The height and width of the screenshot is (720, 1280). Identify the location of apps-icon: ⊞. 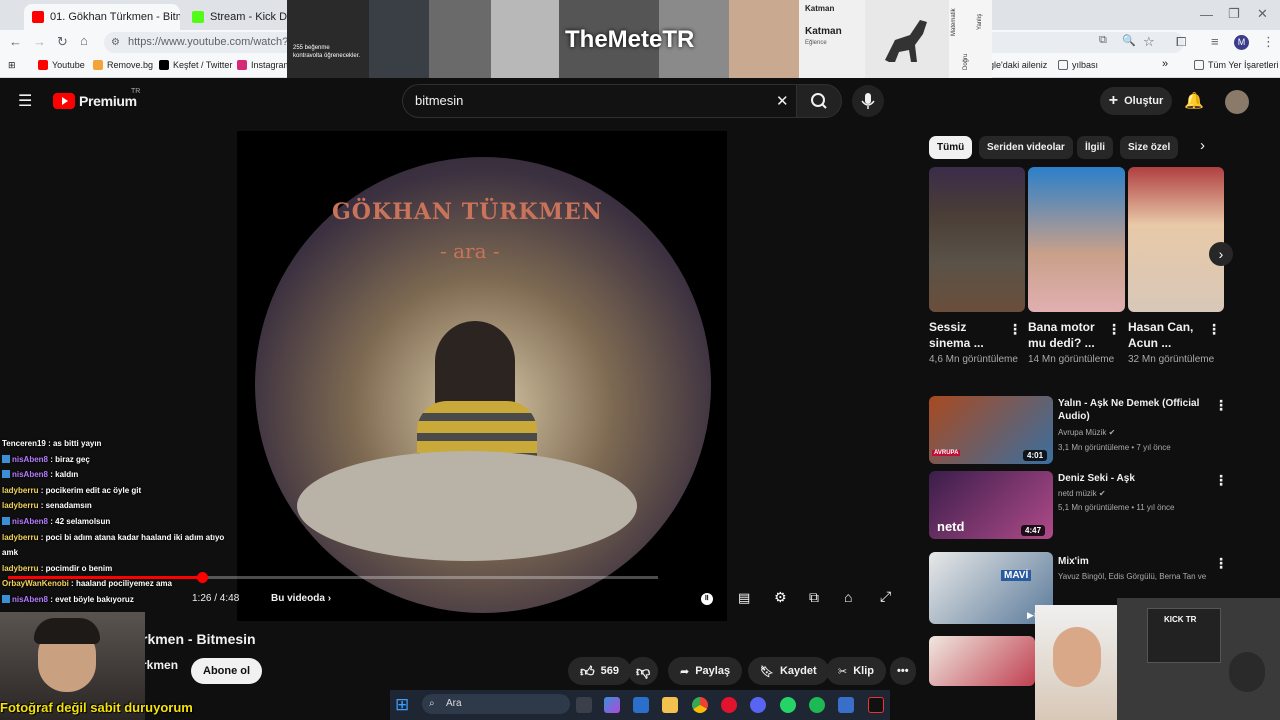
(12, 65).